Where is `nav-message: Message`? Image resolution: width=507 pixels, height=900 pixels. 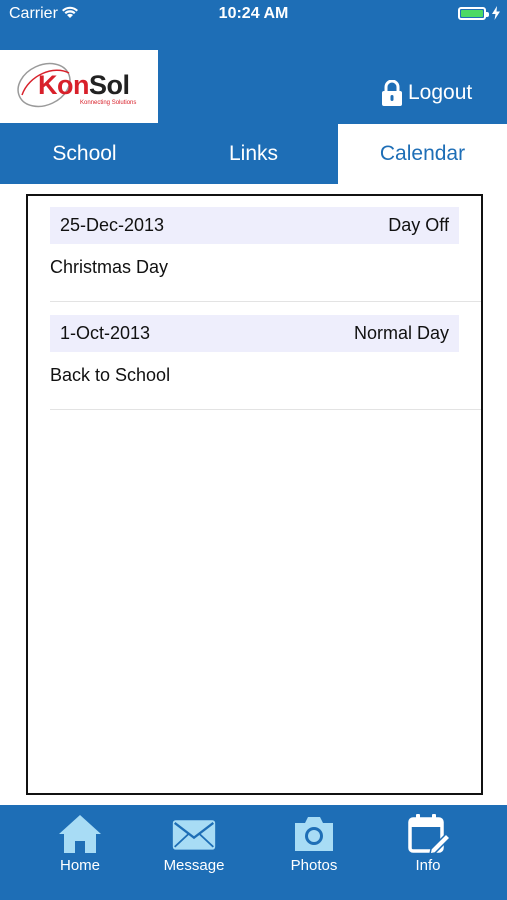
nav-message: Message is located at coordinates (194, 852).